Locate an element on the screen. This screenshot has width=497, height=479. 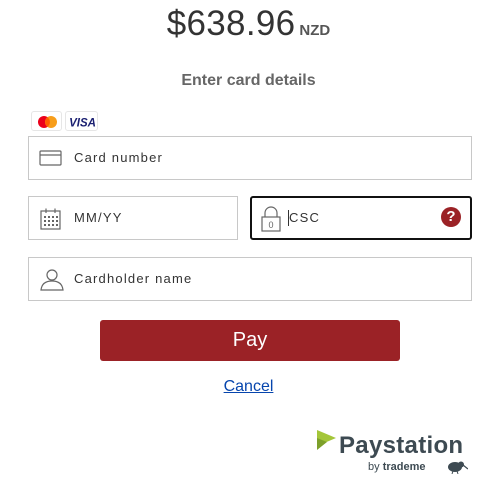
byline-partner: trademe is located at coordinates (404, 467).